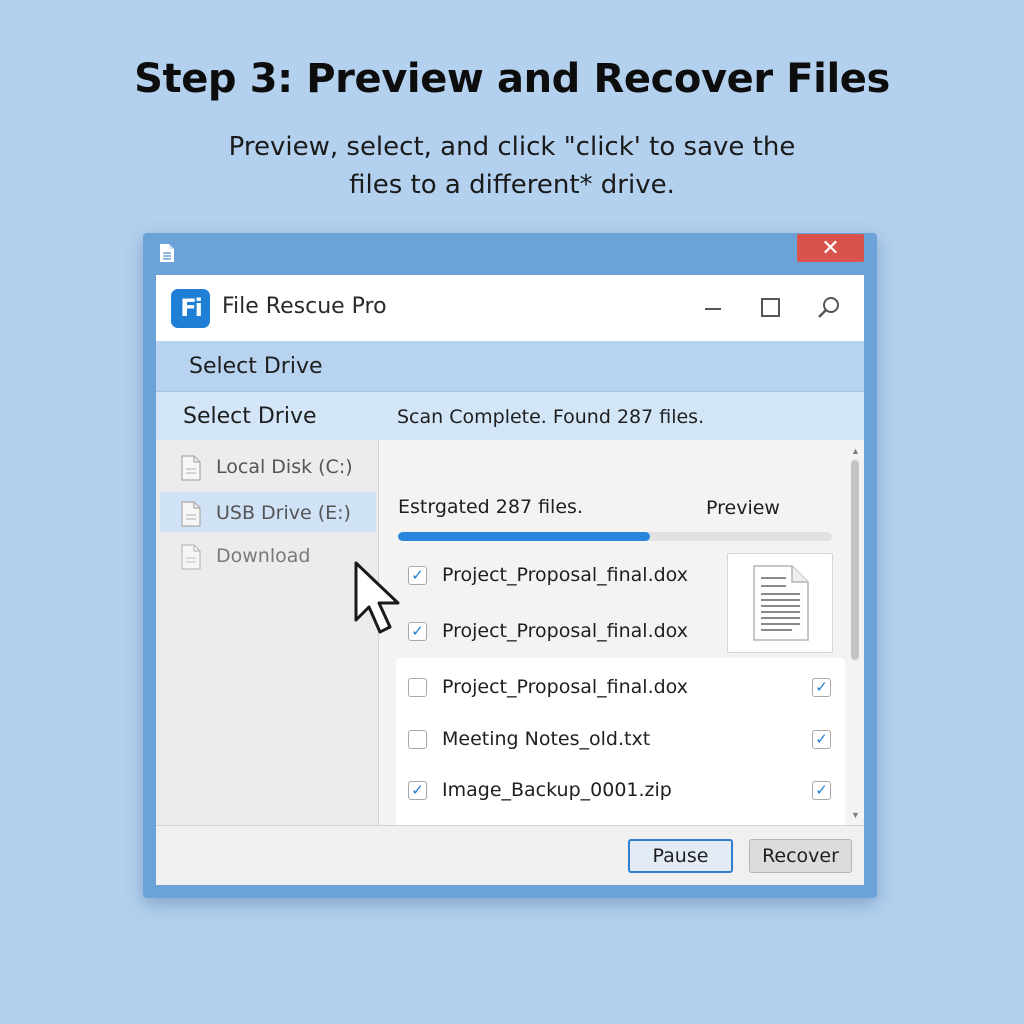  What do you see at coordinates (510, 855) in the screenshot?
I see `action-footer: Pause Recover` at bounding box center [510, 855].